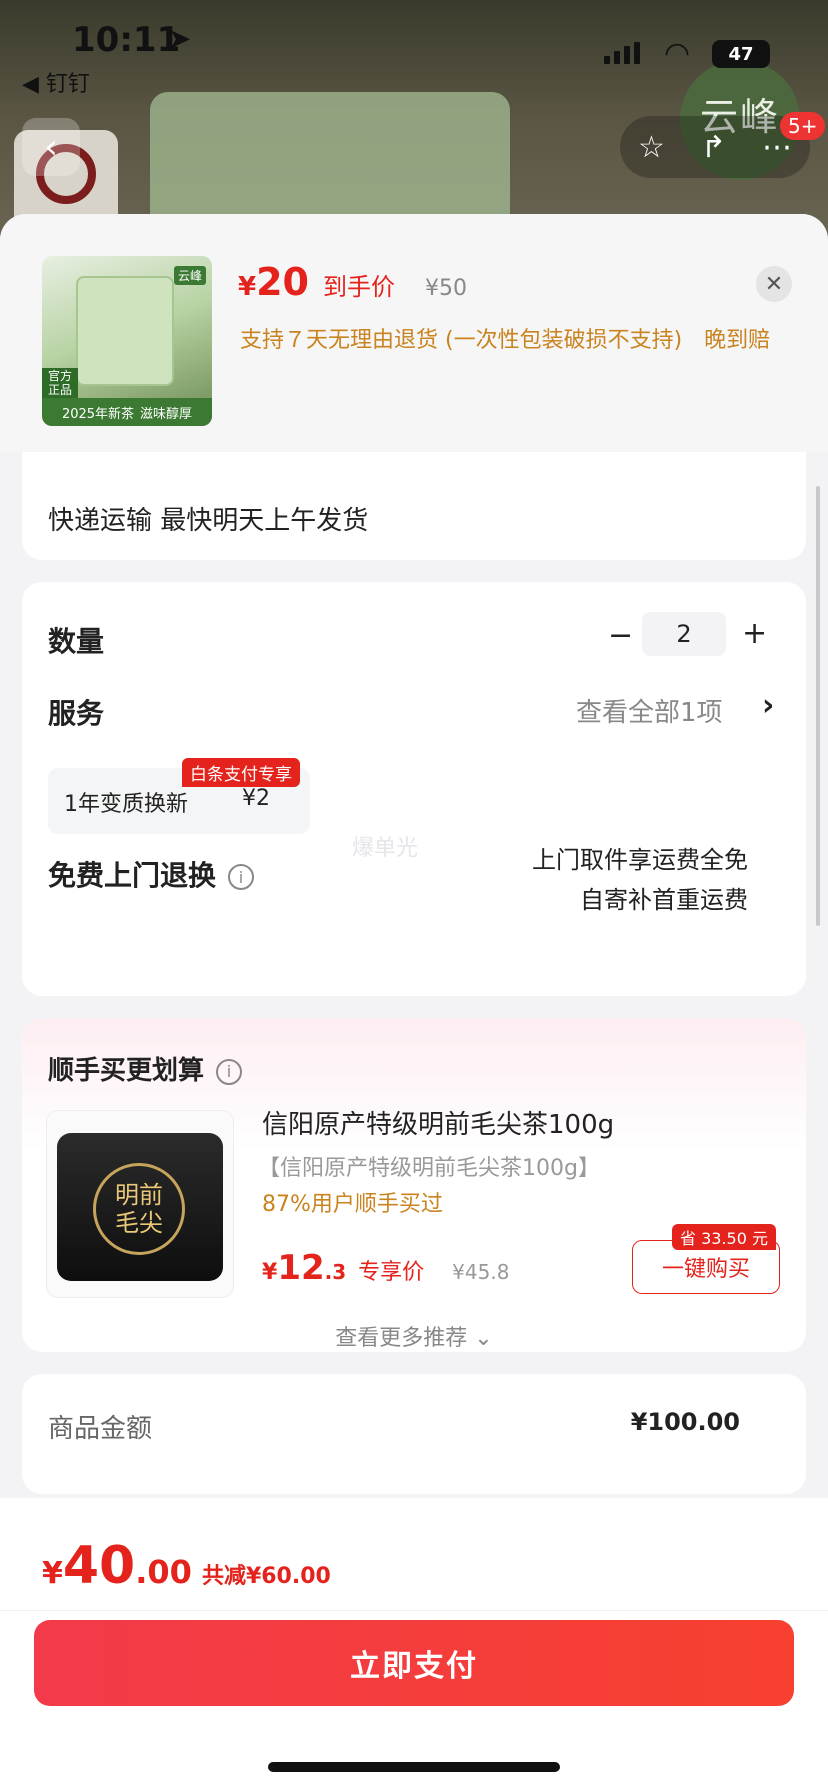  I want to click on location-arrow-icon: ➤, so click(180, 38).